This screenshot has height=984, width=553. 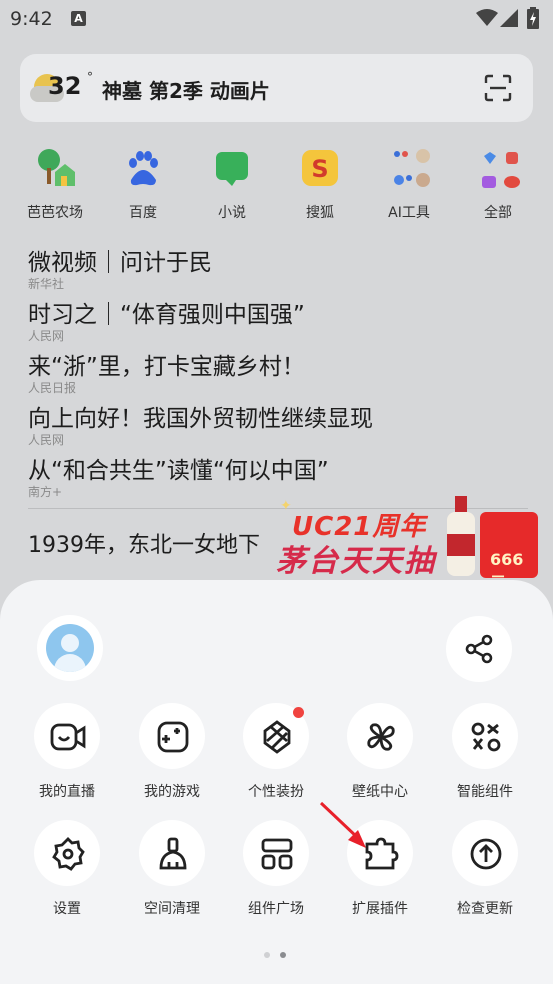 What do you see at coordinates (298, 712) in the screenshot?
I see `new-badge-dot` at bounding box center [298, 712].